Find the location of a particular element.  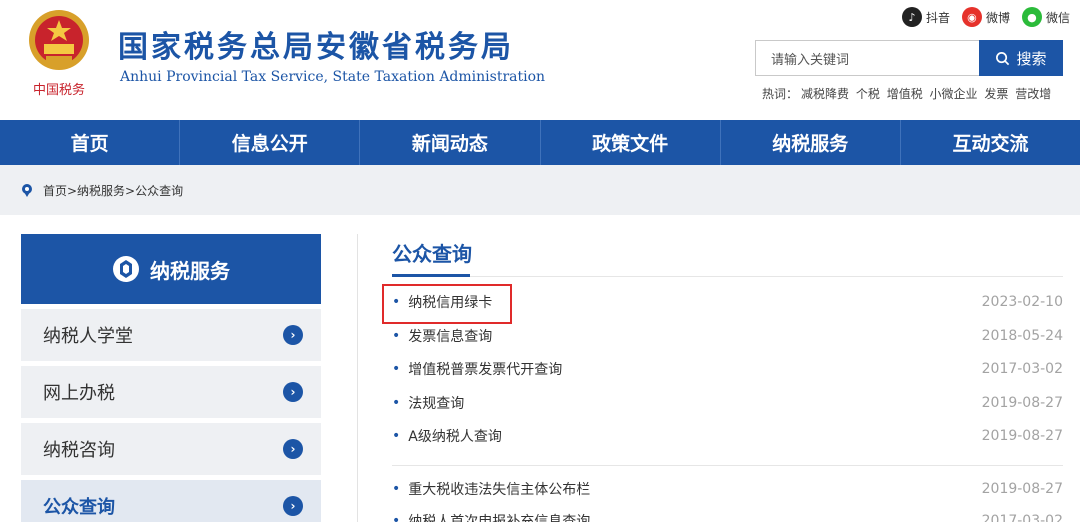

list-item-label: 纳税人首次申报补充信息查询 is located at coordinates (499, 518).